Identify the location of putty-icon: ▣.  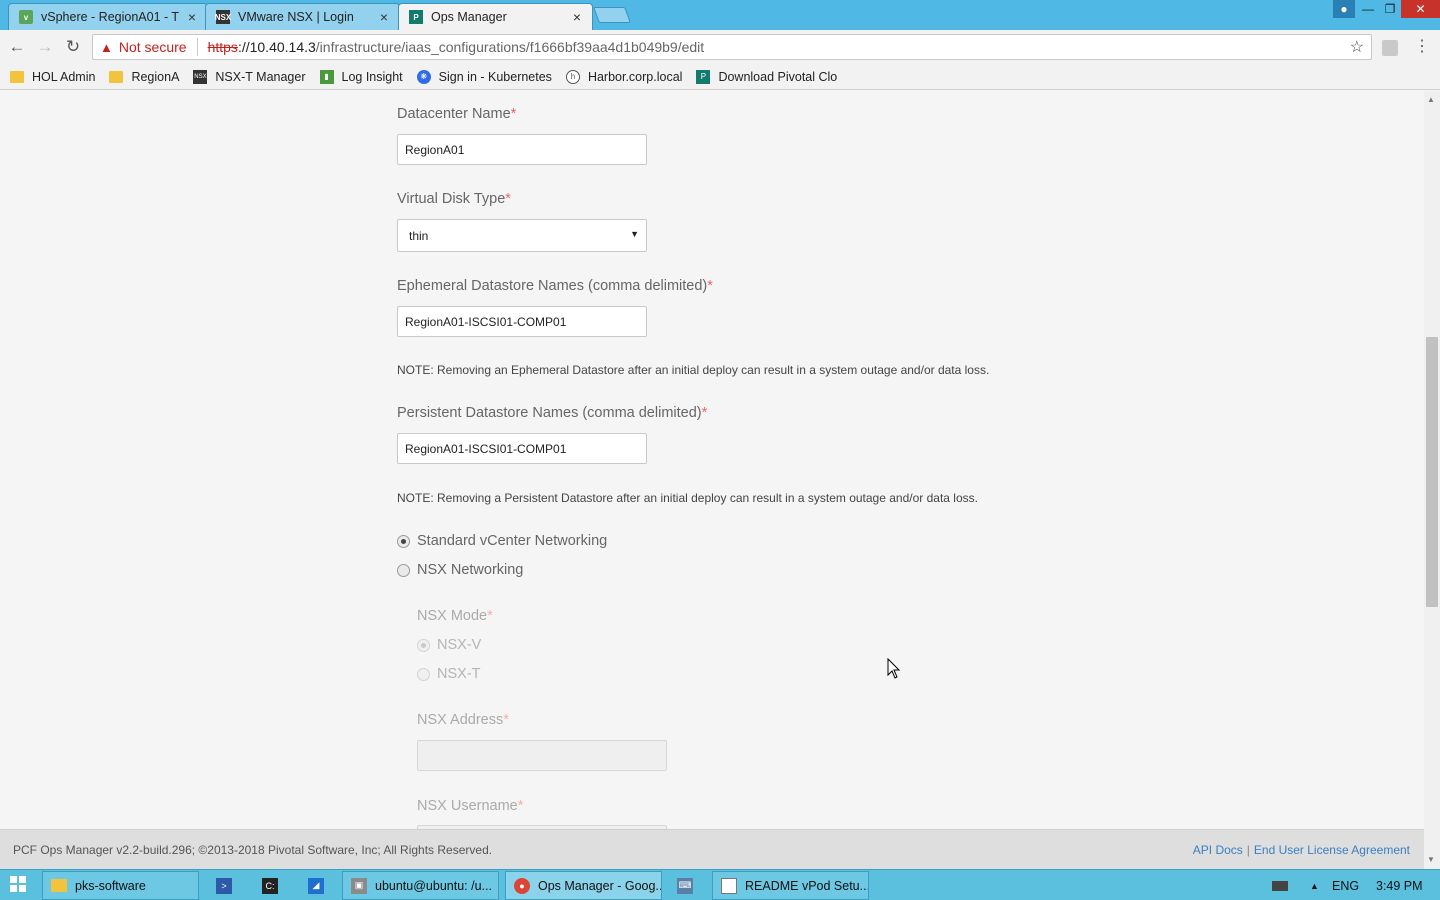
(359, 885).